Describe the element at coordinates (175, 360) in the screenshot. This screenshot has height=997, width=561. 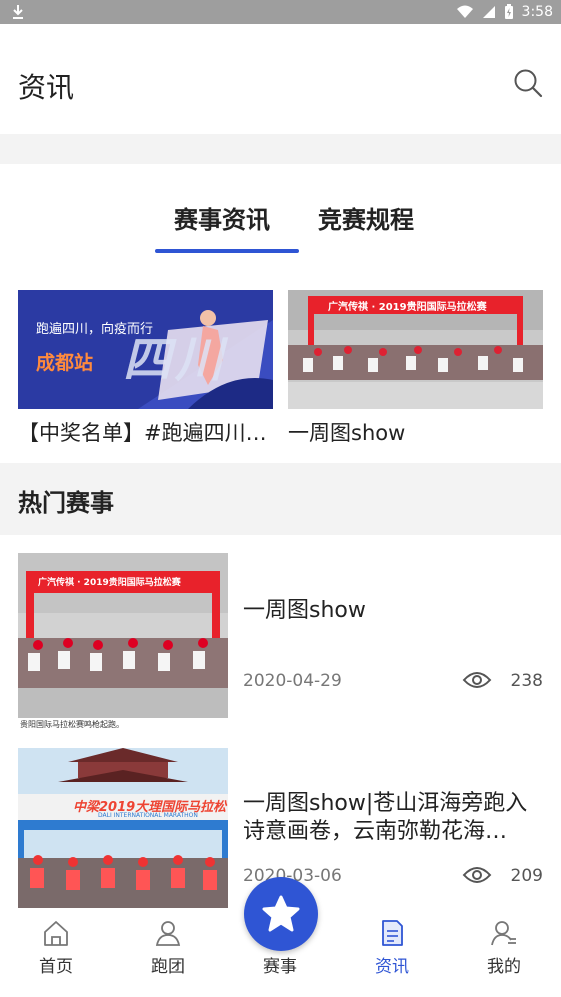
I see `featured-image-art: 四川` at that location.